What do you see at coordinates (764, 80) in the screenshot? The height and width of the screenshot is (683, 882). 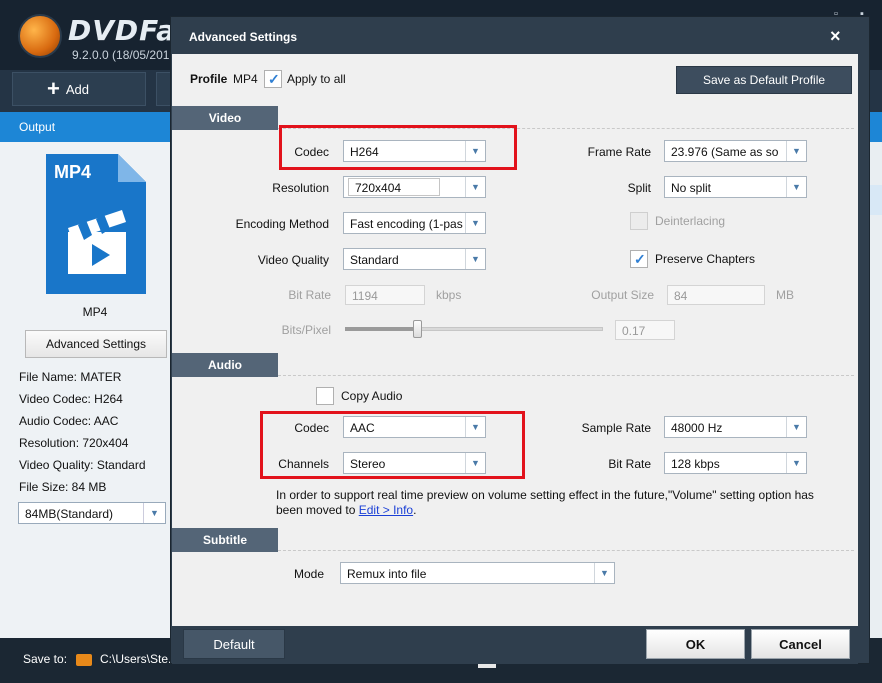 I see `save-default-profile-button: Save as Default Profile` at bounding box center [764, 80].